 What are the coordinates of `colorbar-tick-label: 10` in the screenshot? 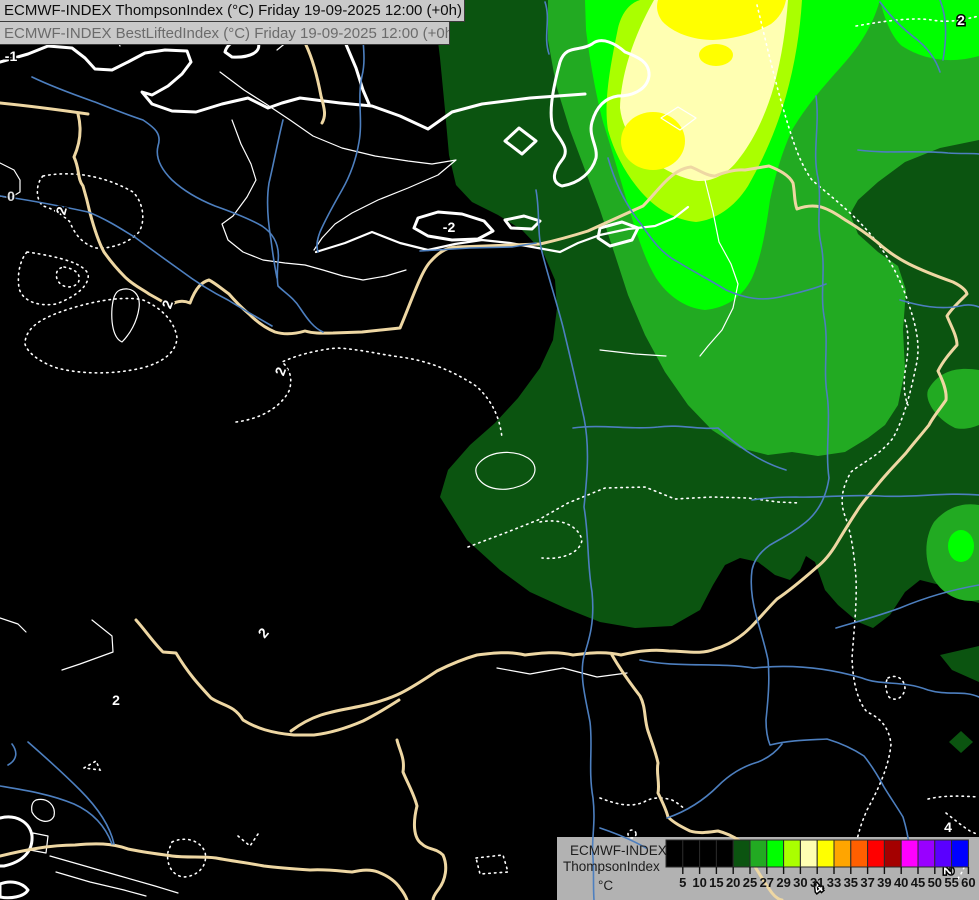 It's located at (699, 882).